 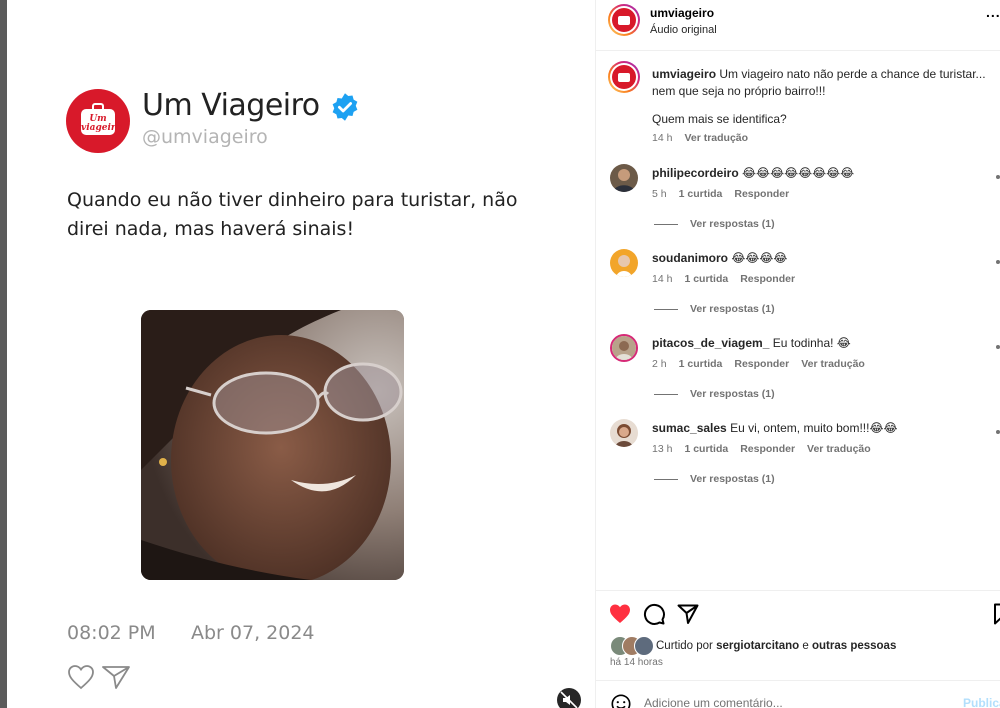 What do you see at coordinates (683, 30) in the screenshot?
I see `audio-original-link: Áudio original` at bounding box center [683, 30].